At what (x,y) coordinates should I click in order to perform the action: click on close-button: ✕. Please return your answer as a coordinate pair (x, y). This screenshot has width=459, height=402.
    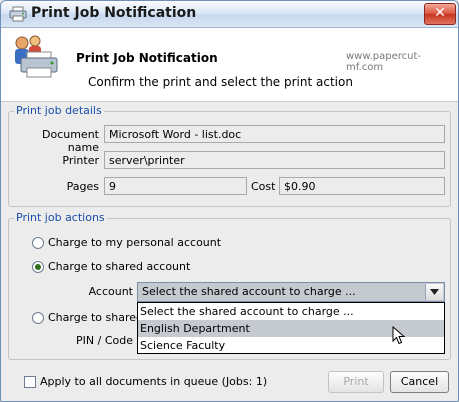
    Looking at the image, I should click on (440, 14).